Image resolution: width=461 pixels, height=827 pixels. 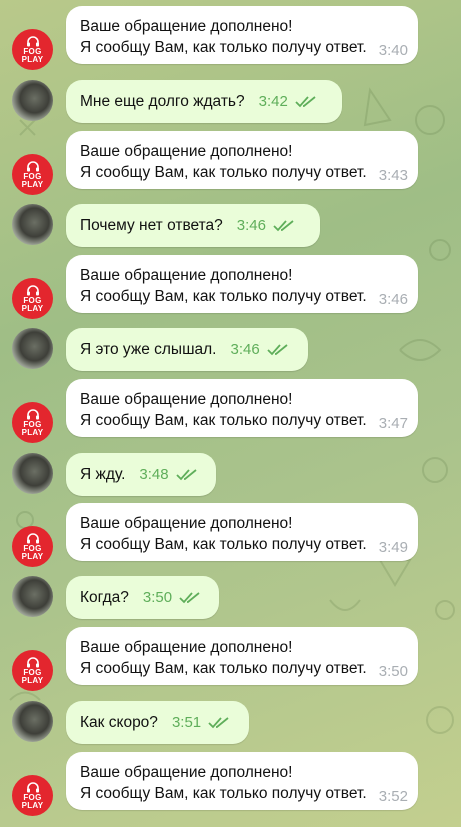 What do you see at coordinates (273, 101) in the screenshot?
I see `message-time: 3:42` at bounding box center [273, 101].